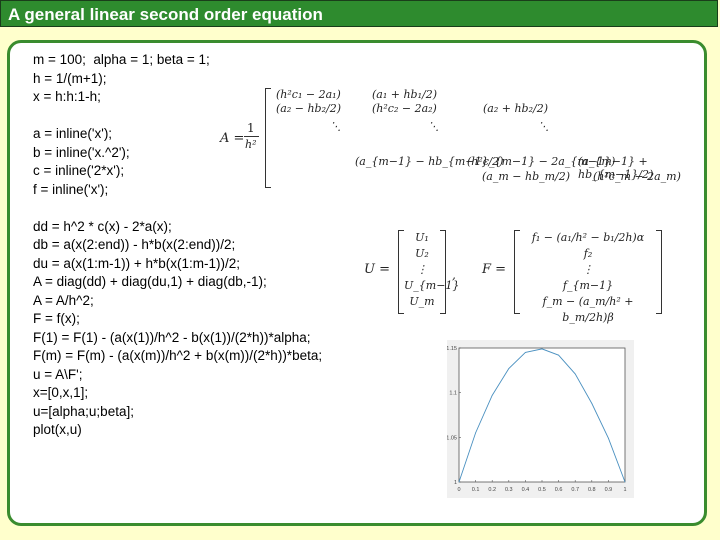  Describe the element at coordinates (121, 59) in the screenshot. I see `code-line: m = 100; alpha = 1; beta = 1;` at that location.